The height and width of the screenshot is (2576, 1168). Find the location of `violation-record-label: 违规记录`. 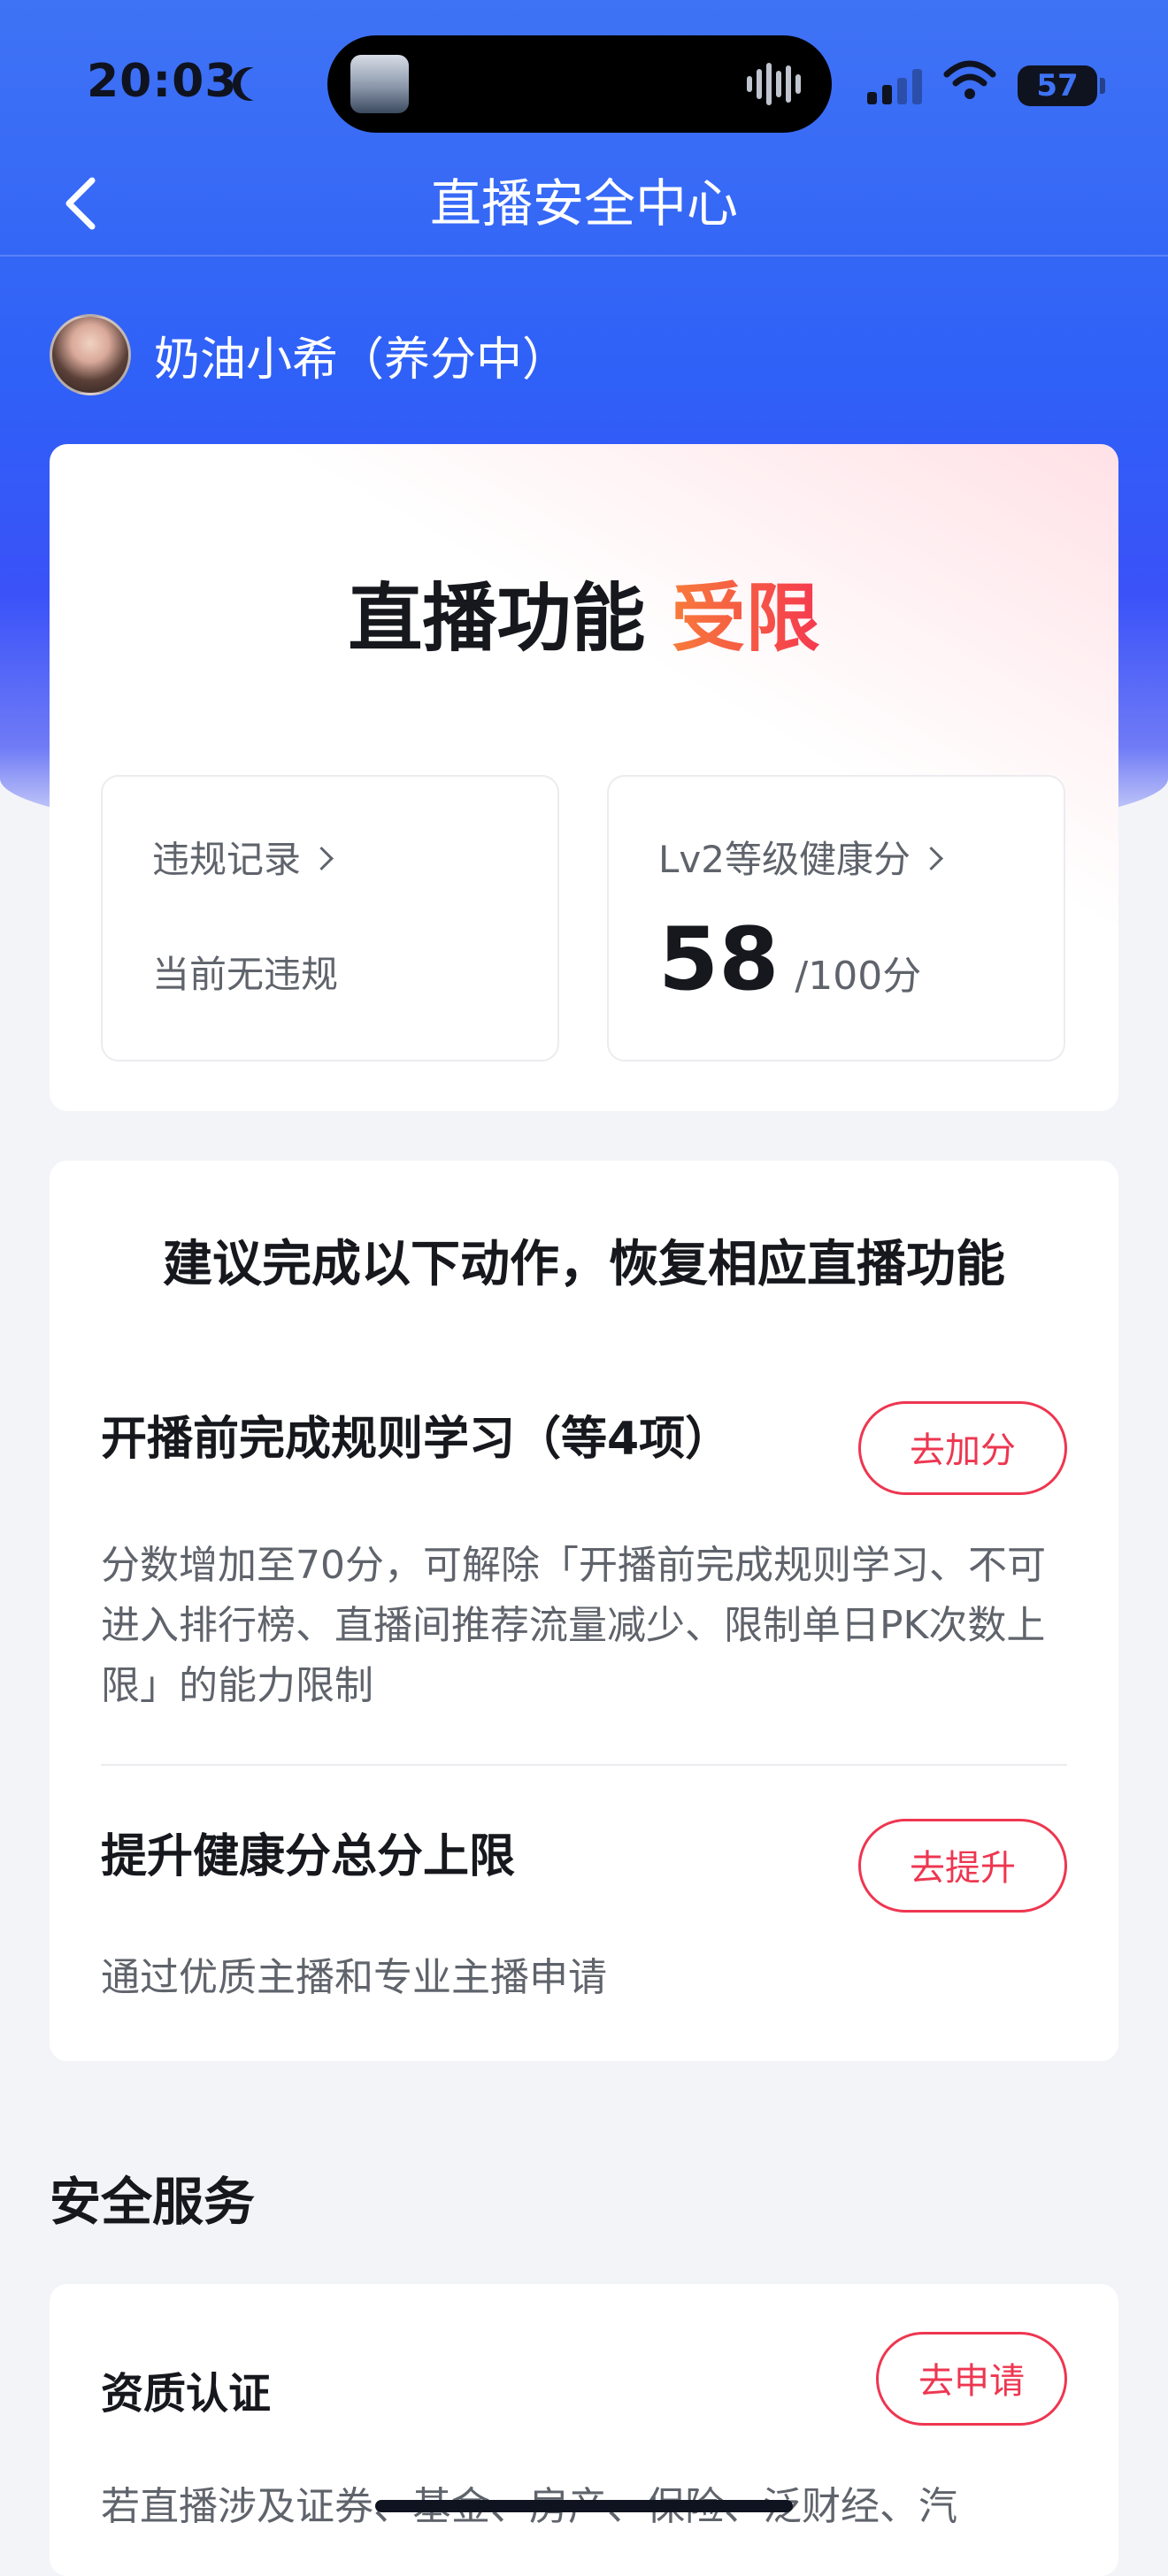

violation-record-label: 违规记录 is located at coordinates (243, 857).